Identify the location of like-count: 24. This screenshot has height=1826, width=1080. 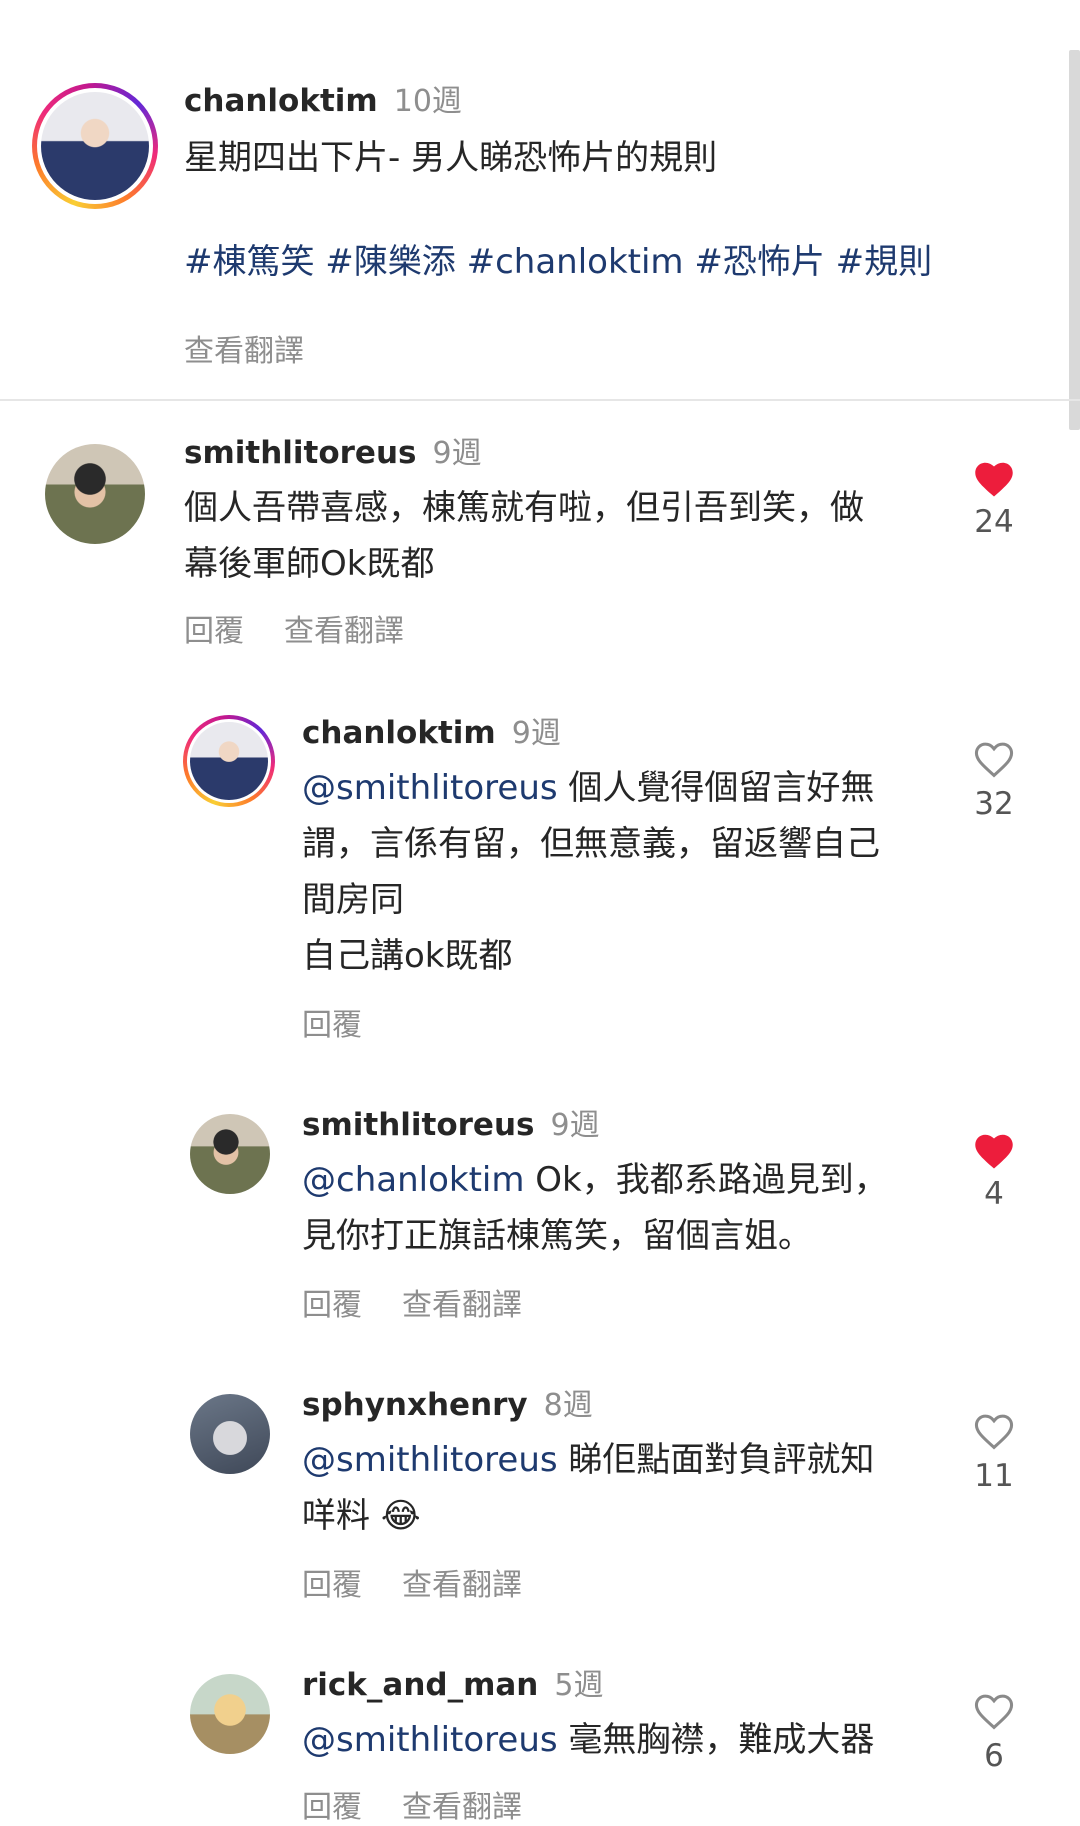
(994, 522).